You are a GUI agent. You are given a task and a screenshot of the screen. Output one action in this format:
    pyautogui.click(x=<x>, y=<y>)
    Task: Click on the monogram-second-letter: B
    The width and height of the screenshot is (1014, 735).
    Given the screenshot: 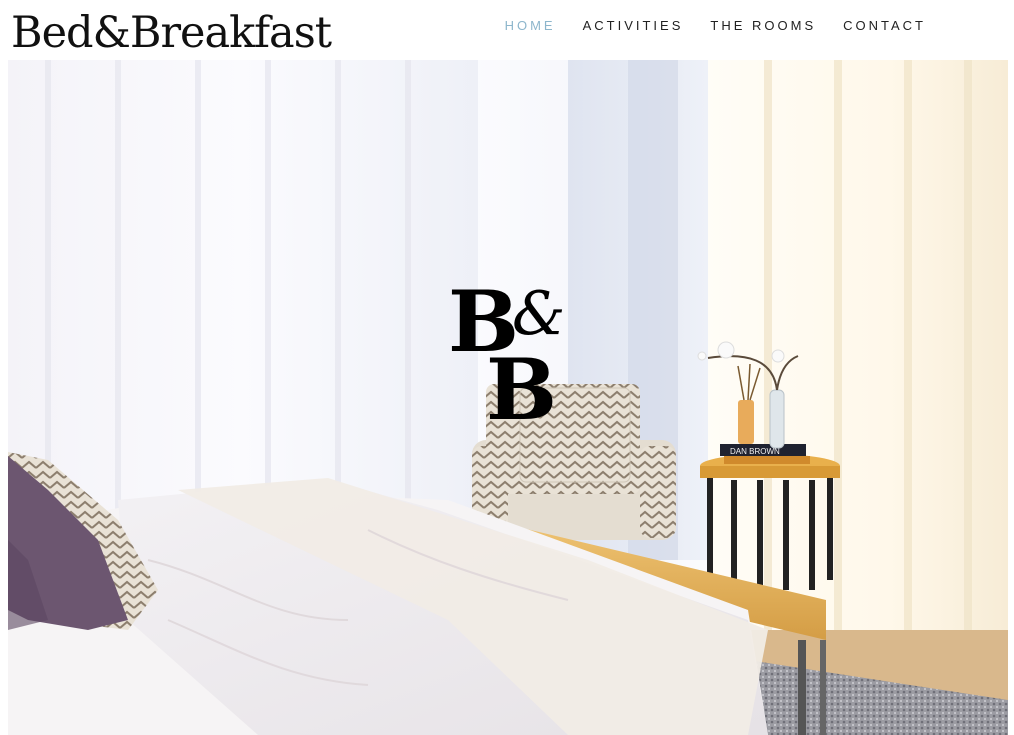 What is the action you would take?
    pyautogui.click(x=521, y=389)
    